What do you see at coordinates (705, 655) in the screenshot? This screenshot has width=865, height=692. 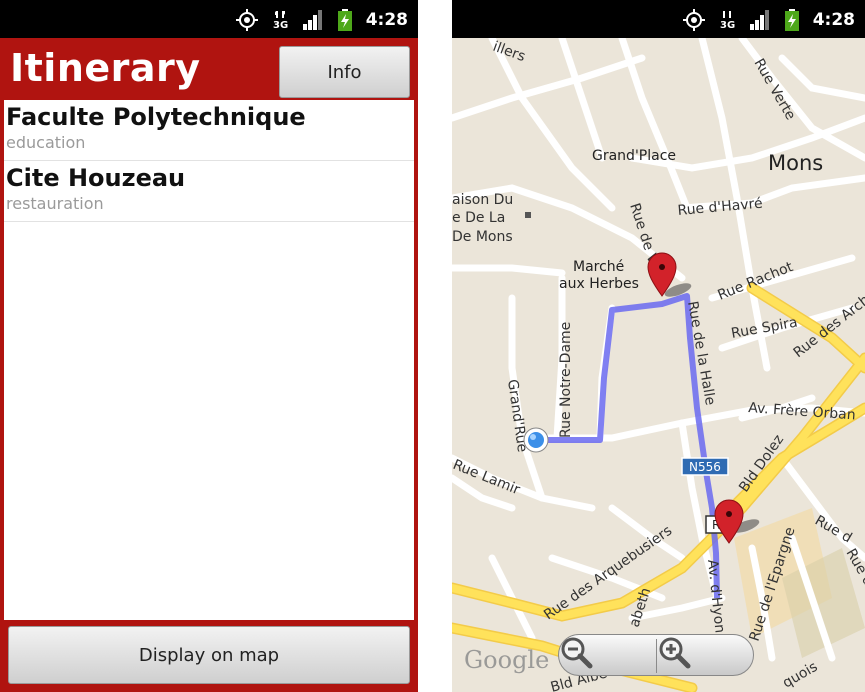 I see `zoom-in-button` at bounding box center [705, 655].